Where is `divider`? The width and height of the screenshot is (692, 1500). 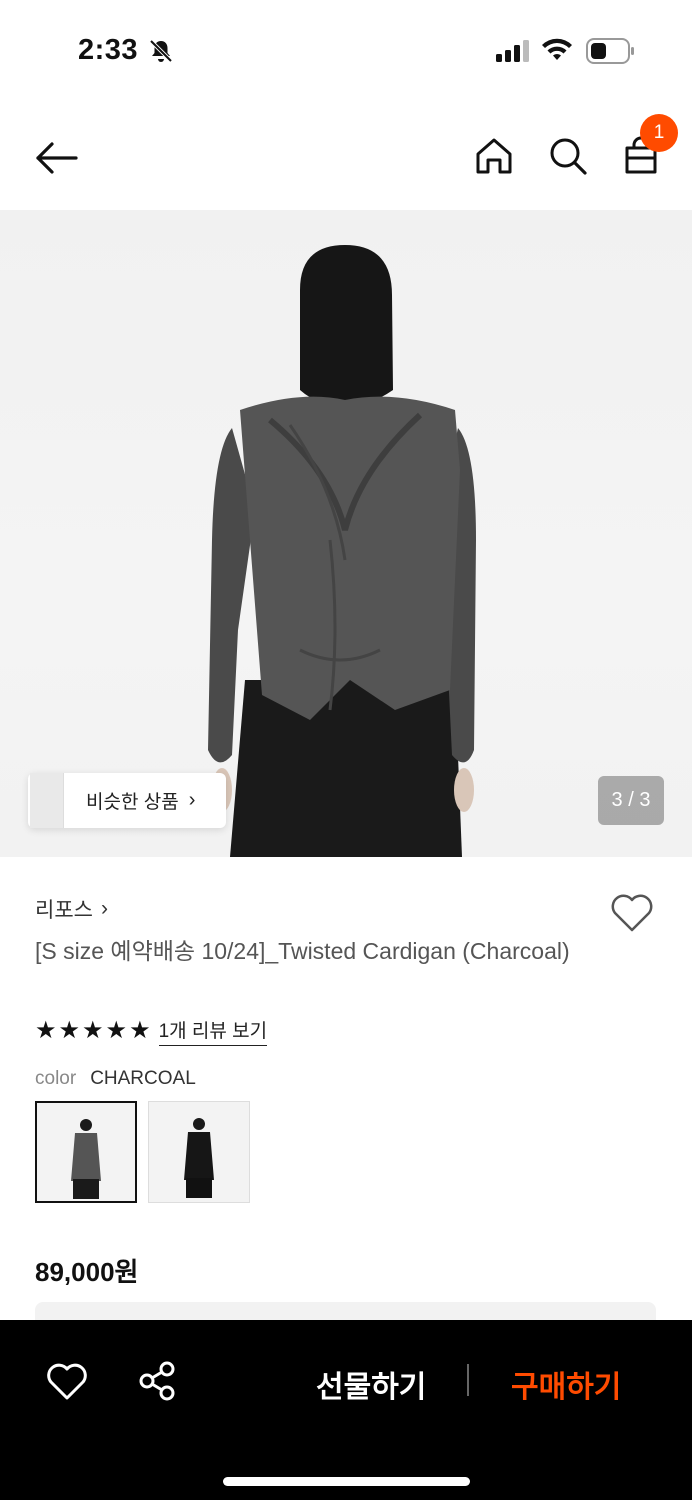 divider is located at coordinates (468, 1380).